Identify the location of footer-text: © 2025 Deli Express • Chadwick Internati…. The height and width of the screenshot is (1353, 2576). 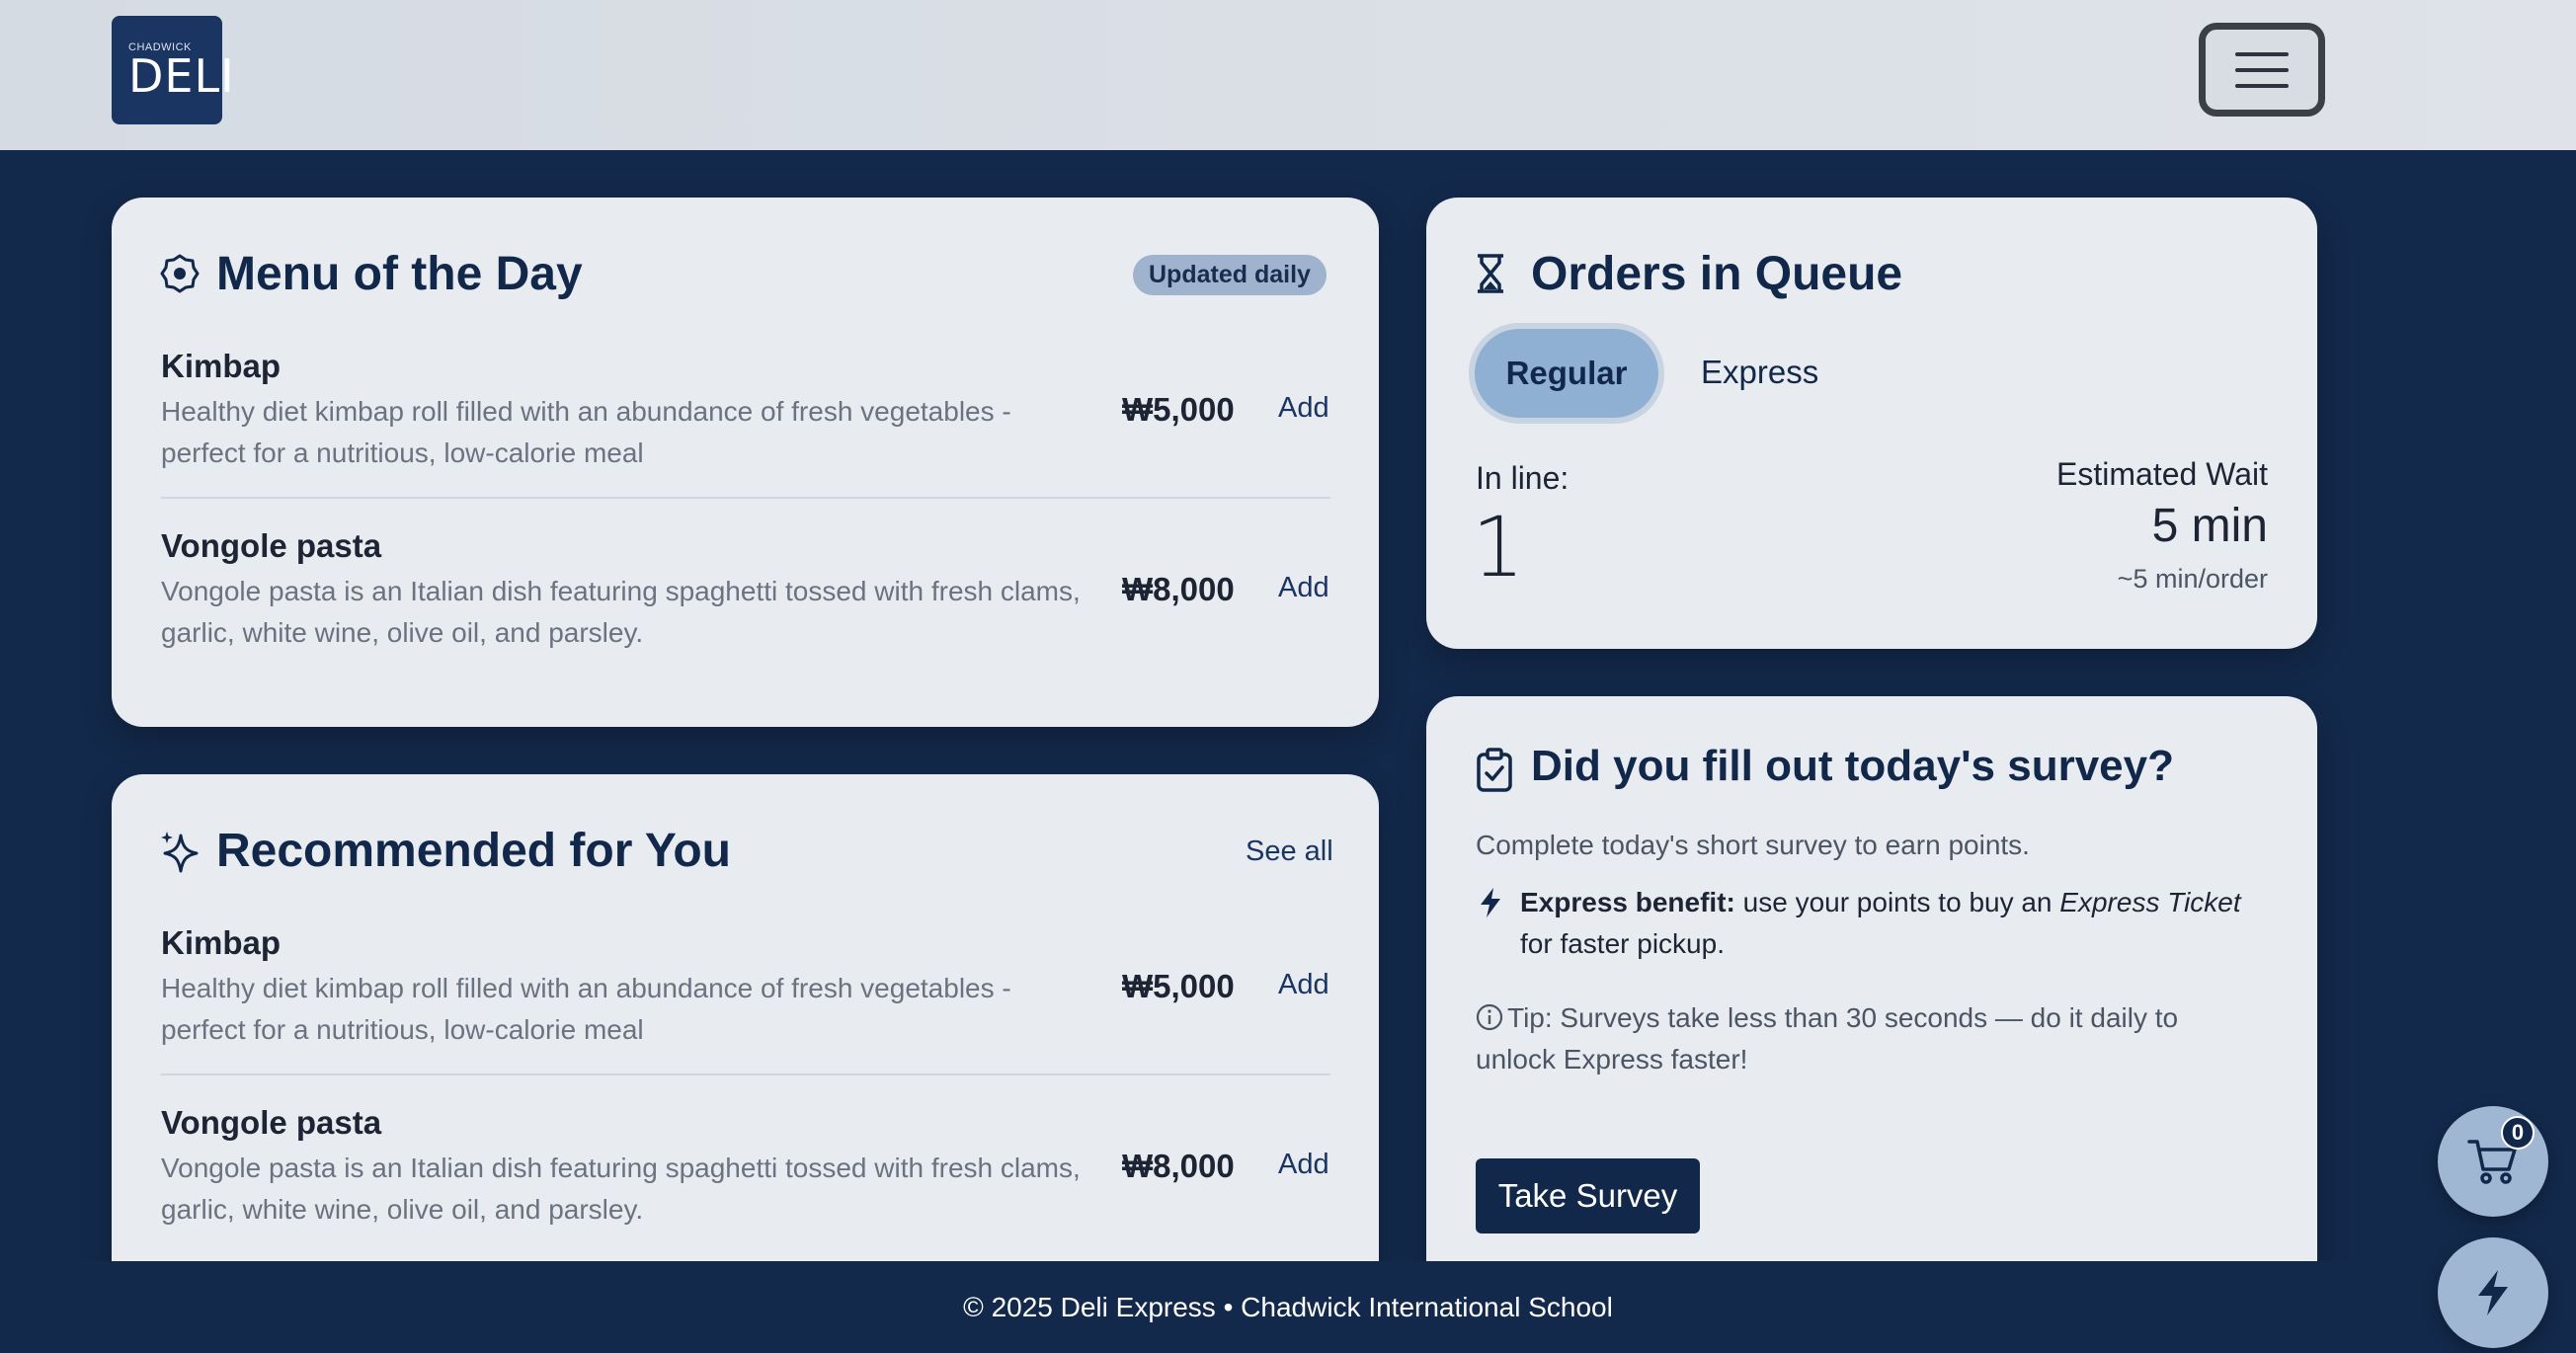
(1288, 1306).